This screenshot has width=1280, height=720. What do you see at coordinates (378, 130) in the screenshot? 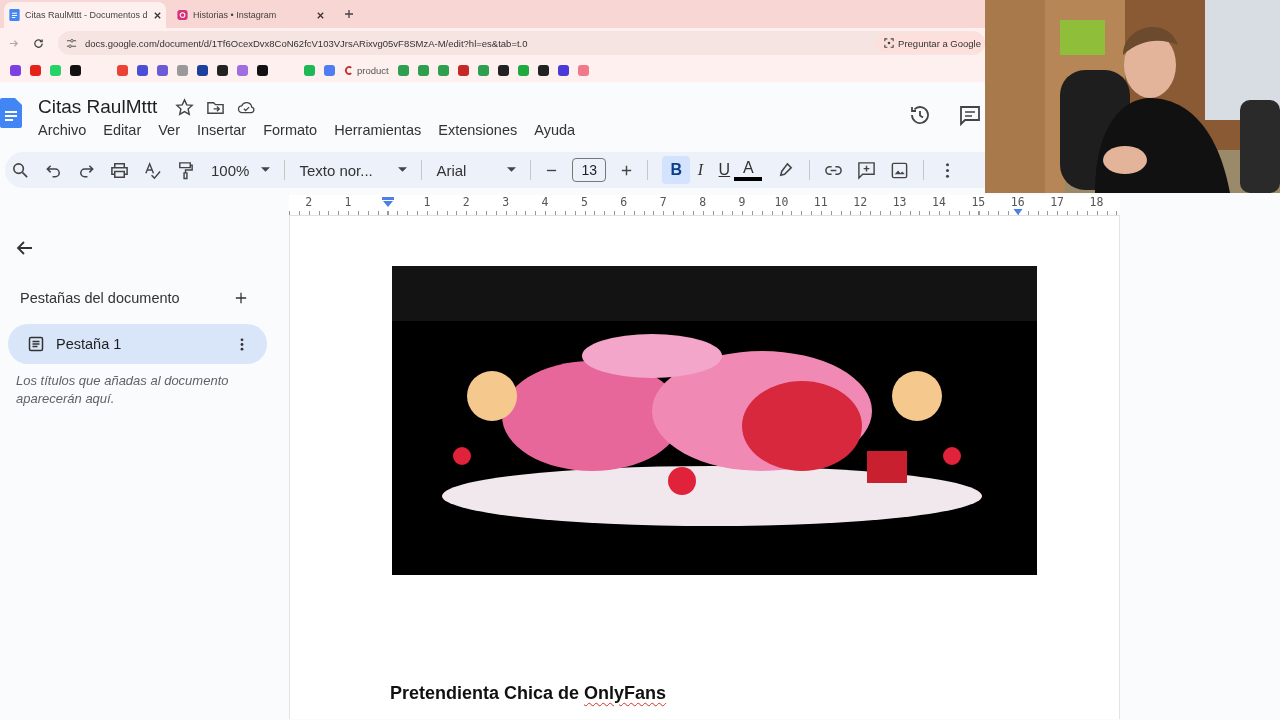
I see `menu-item: Herramientas` at bounding box center [378, 130].